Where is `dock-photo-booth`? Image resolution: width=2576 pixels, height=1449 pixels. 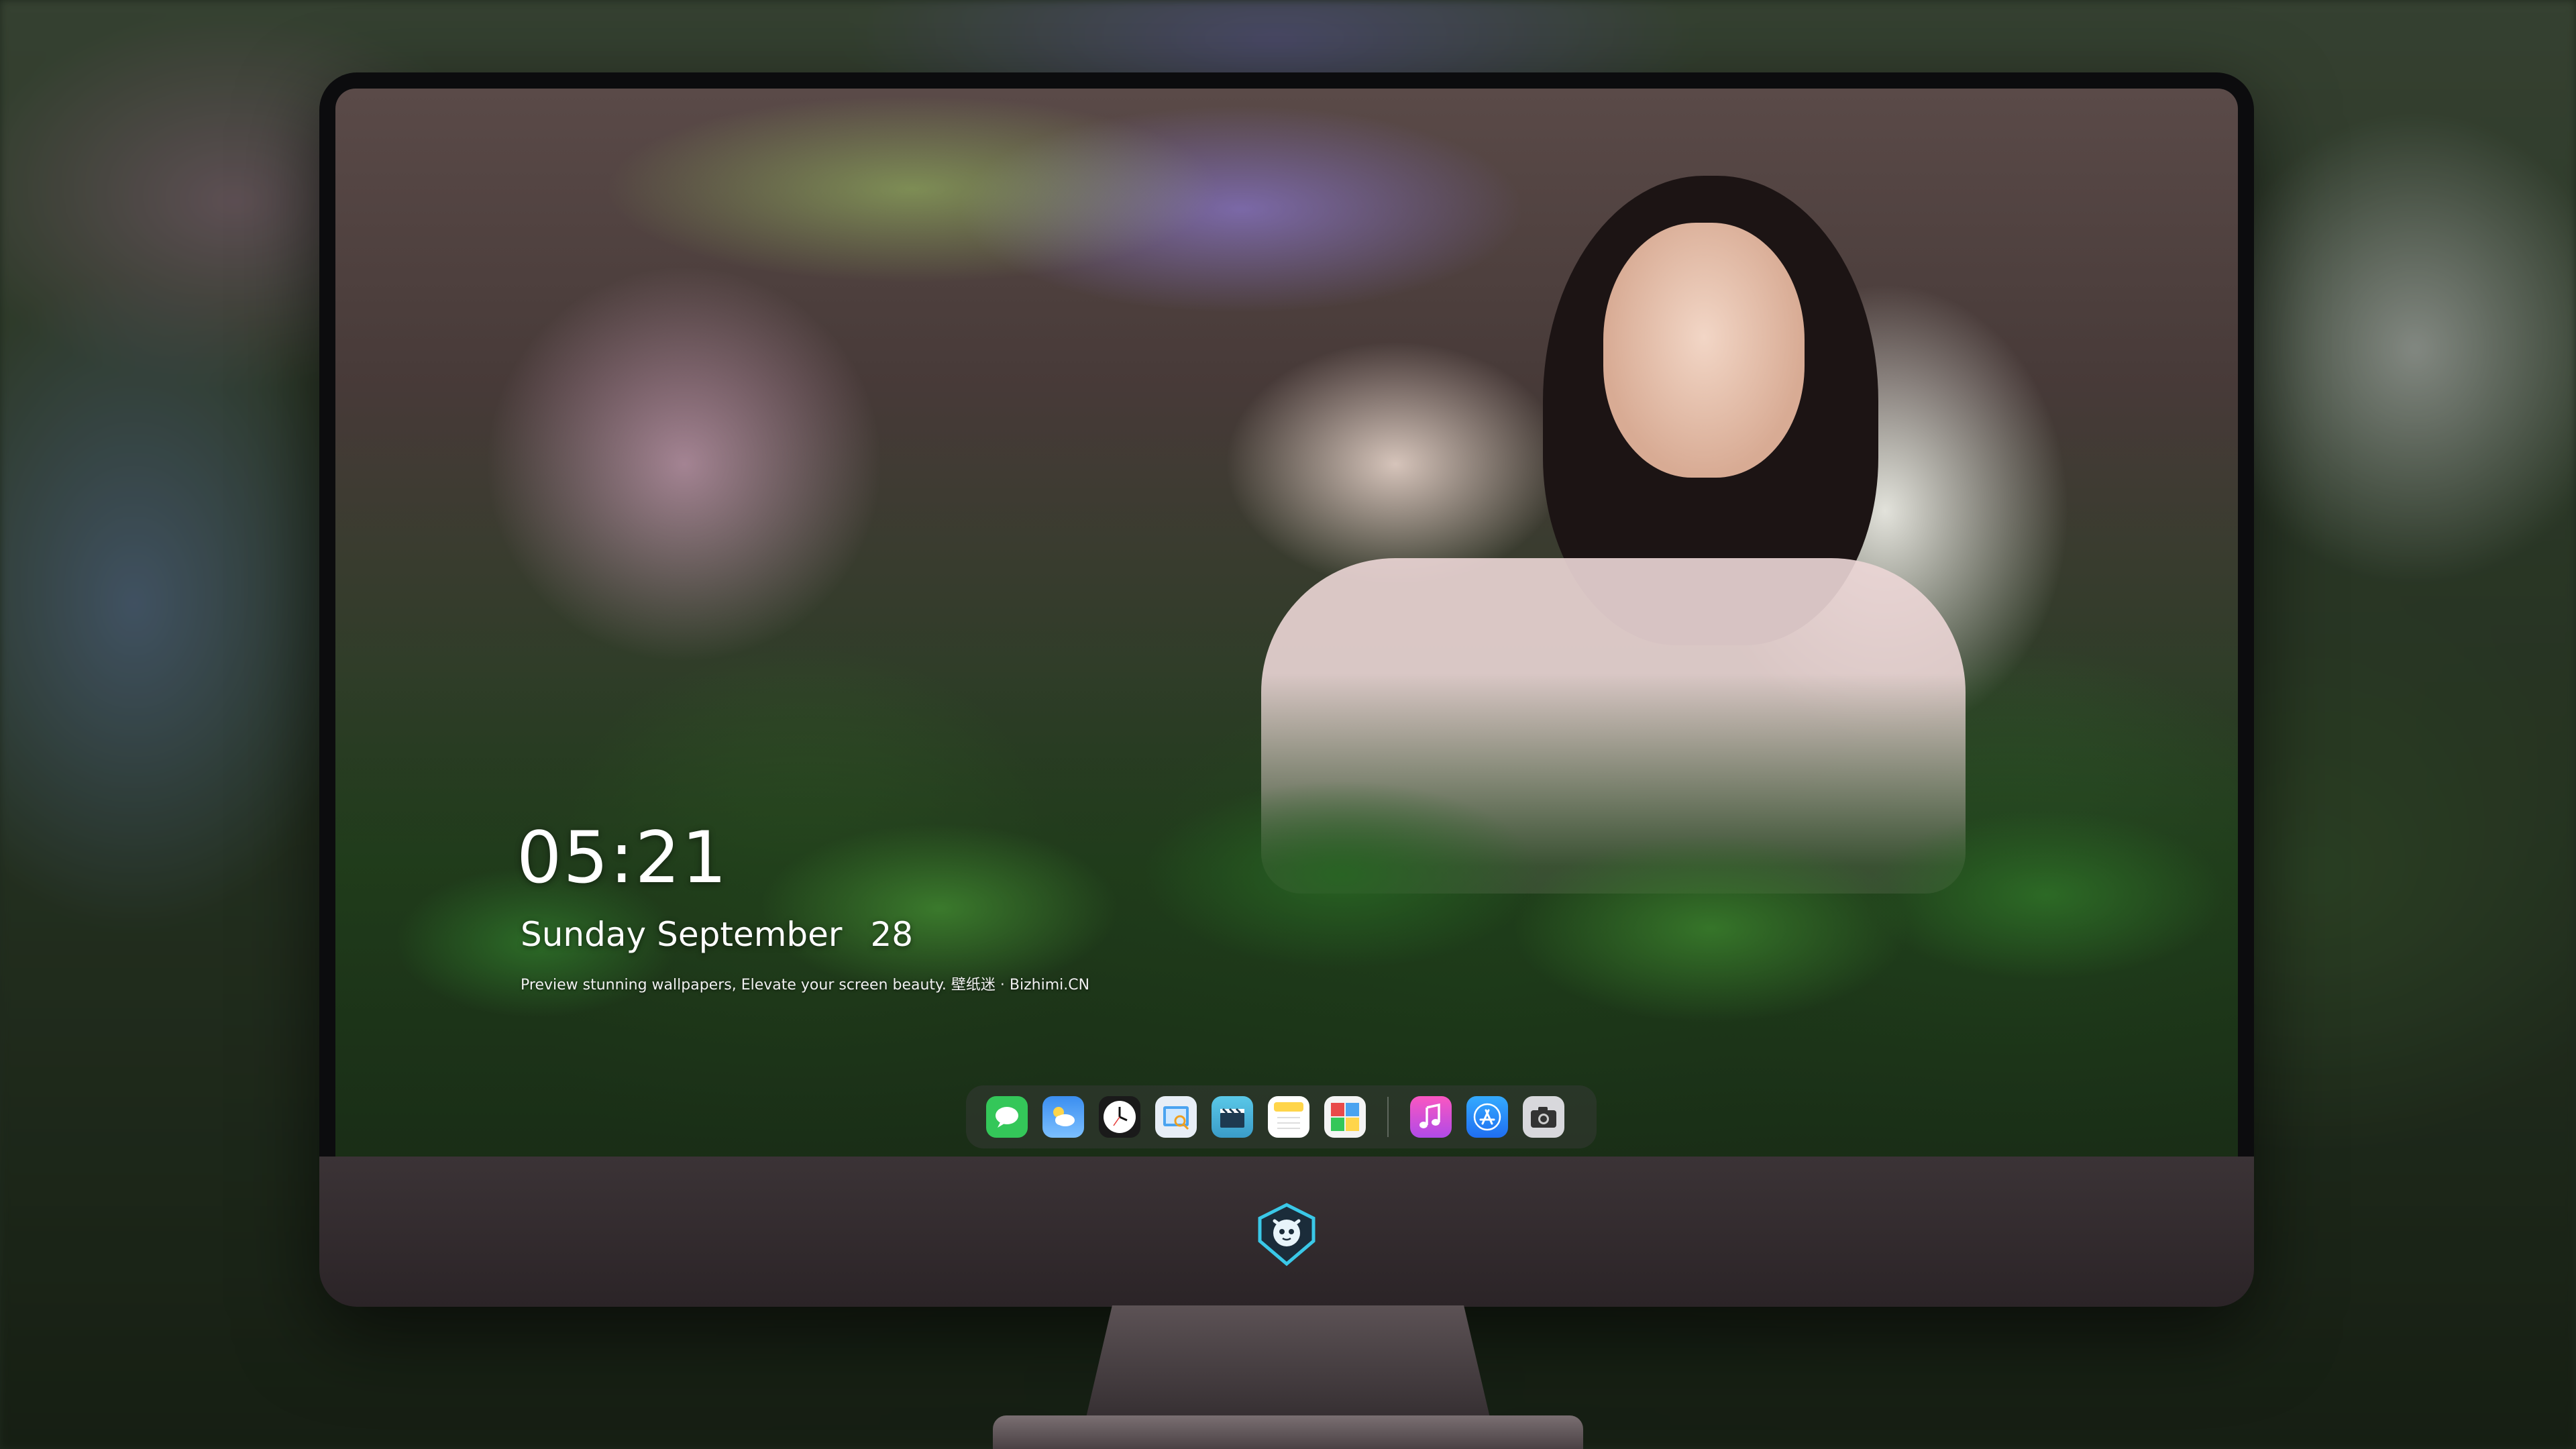
dock-photo-booth is located at coordinates (1345, 1117).